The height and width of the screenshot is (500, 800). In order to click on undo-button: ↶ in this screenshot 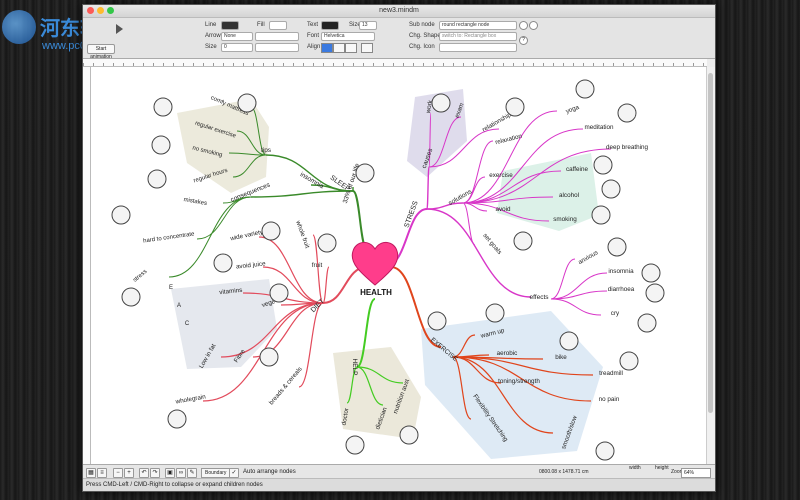, I will do `click(144, 473)`.